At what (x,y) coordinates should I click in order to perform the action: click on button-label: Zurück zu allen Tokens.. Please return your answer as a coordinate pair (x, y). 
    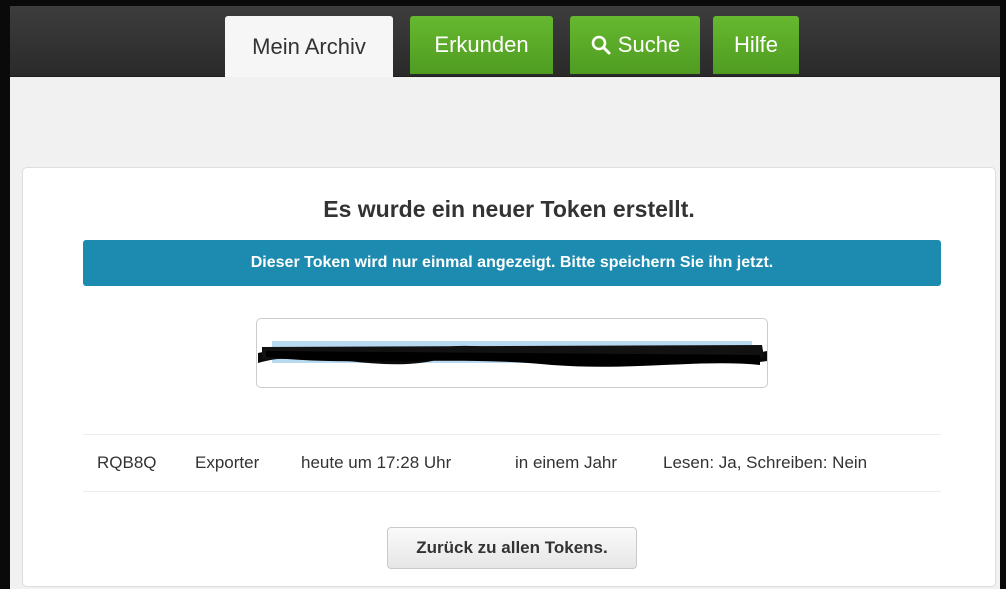
    Looking at the image, I should click on (512, 547).